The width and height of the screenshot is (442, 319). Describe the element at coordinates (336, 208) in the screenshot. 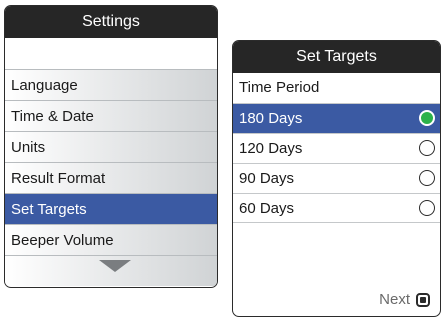

I see `option-60-days: 60 Days` at that location.